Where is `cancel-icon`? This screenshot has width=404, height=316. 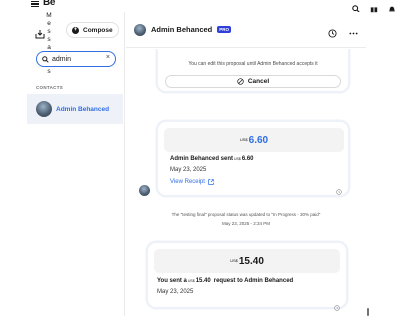 cancel-icon is located at coordinates (240, 81).